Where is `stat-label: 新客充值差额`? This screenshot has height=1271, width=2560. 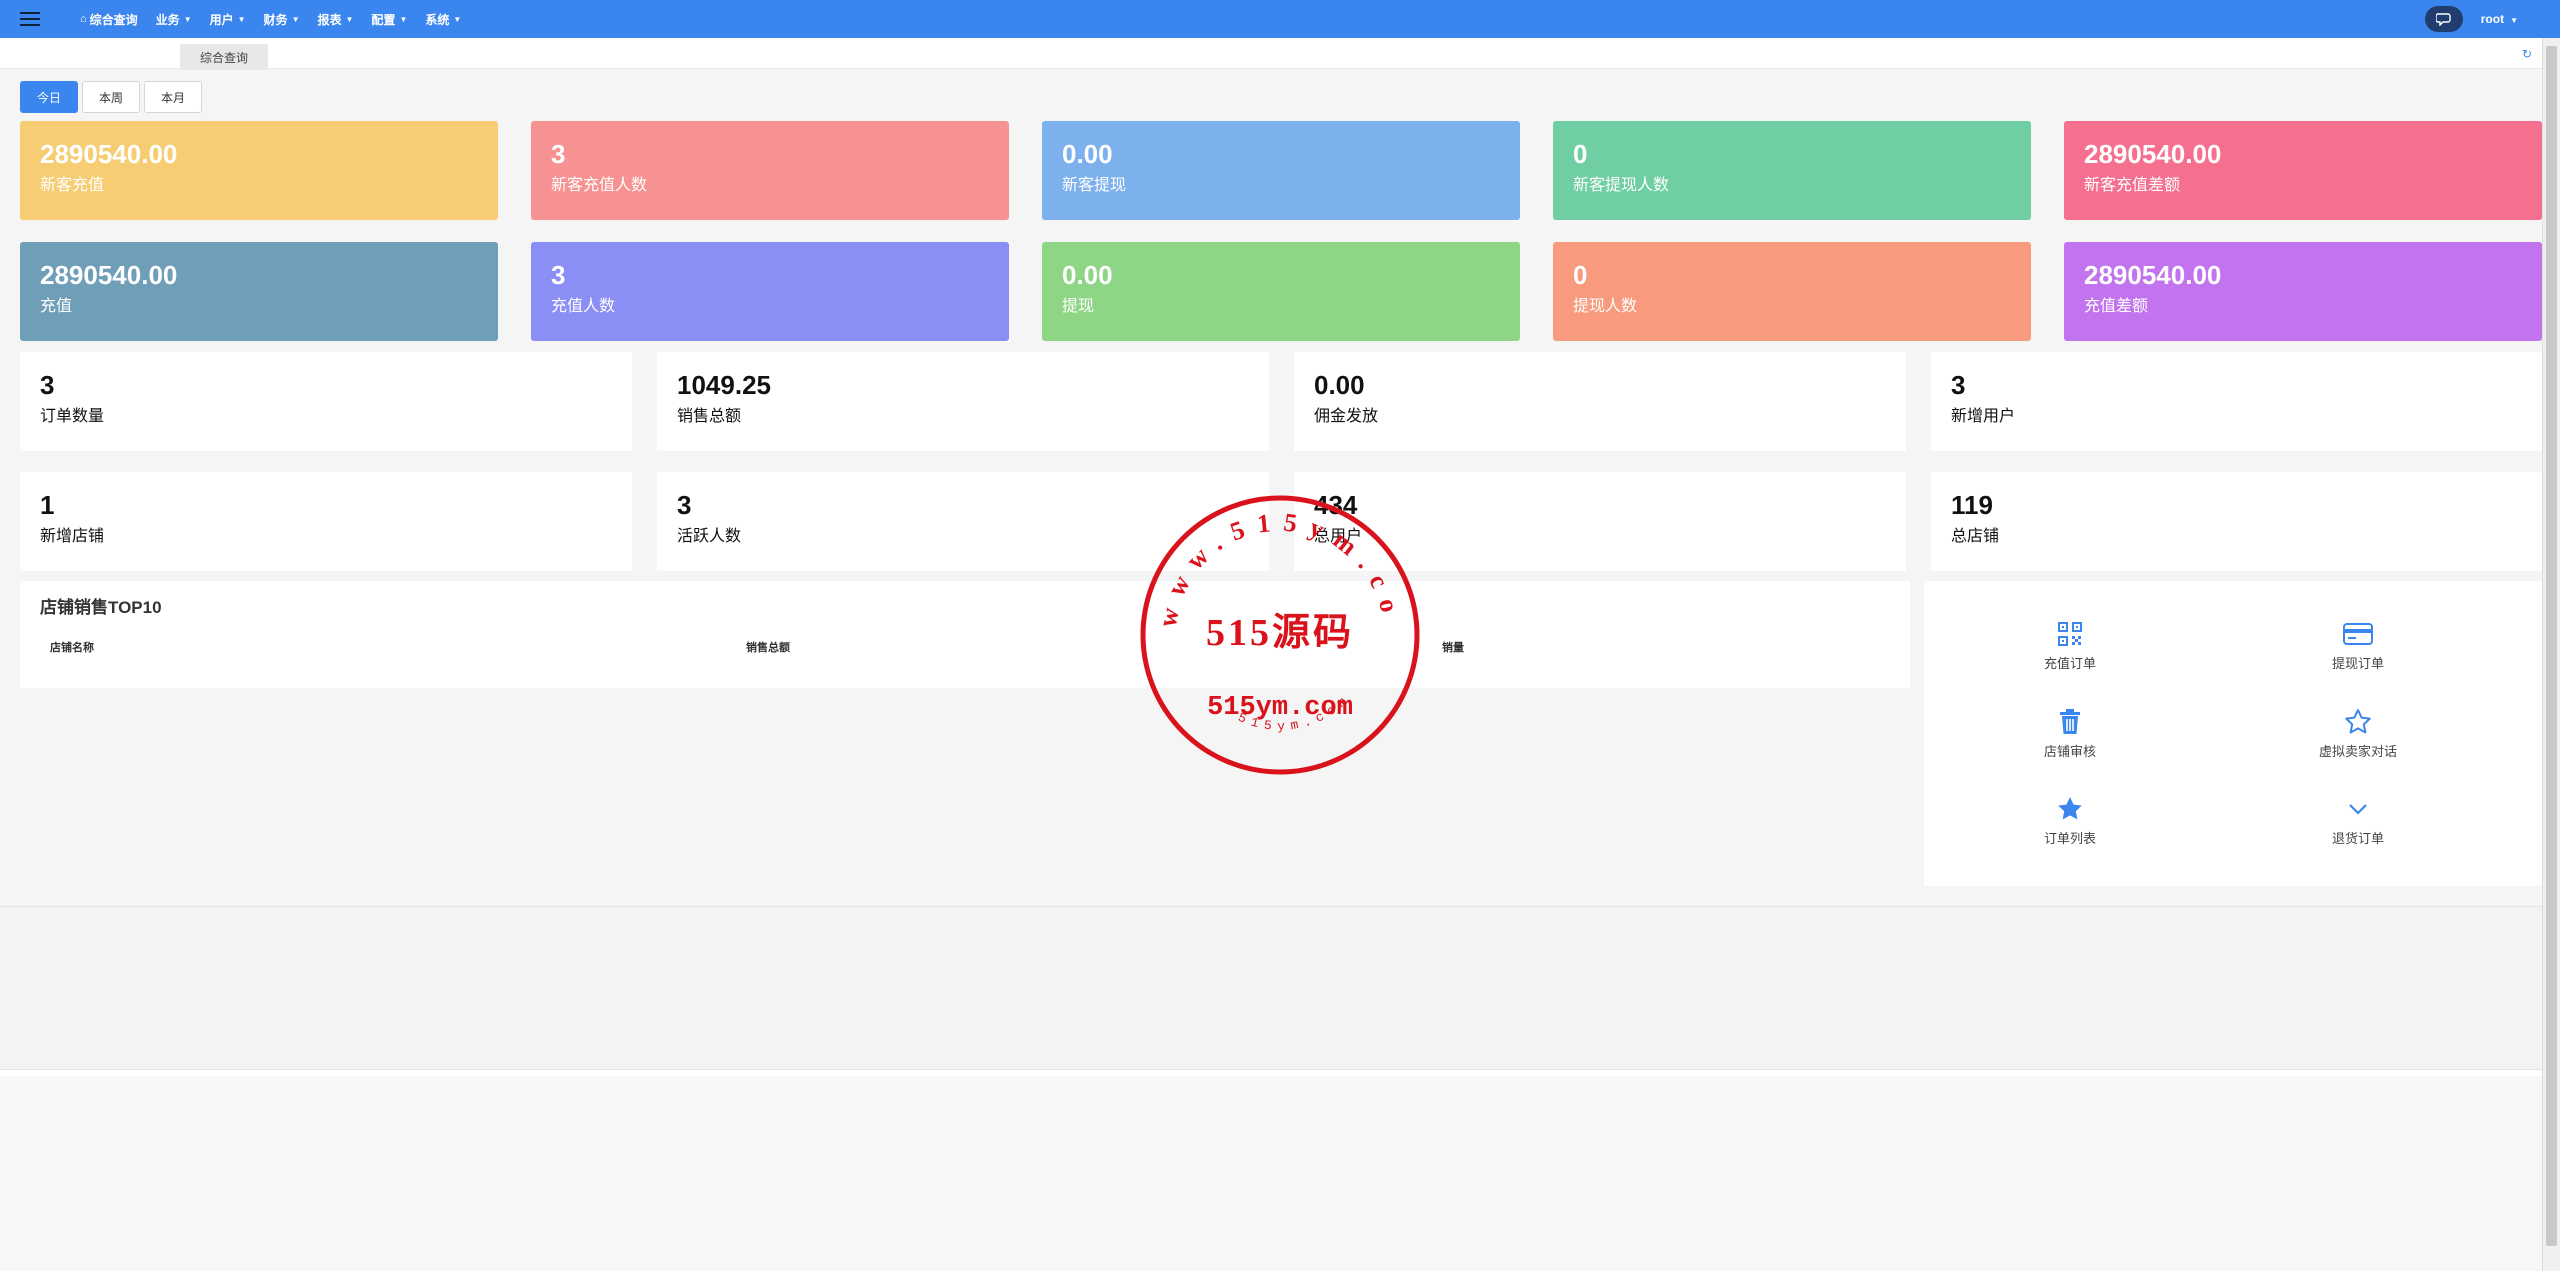
stat-label: 新客充值差额 is located at coordinates (2132, 185).